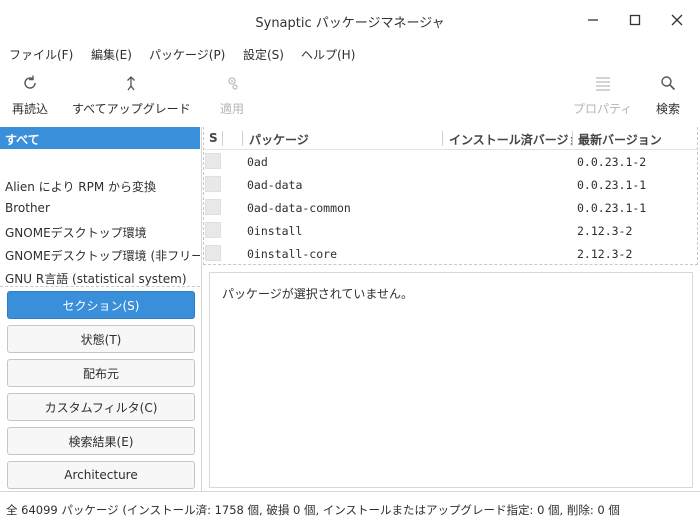 Image resolution: width=700 pixels, height=522 pixels. I want to click on minimize-button, so click(593, 20).